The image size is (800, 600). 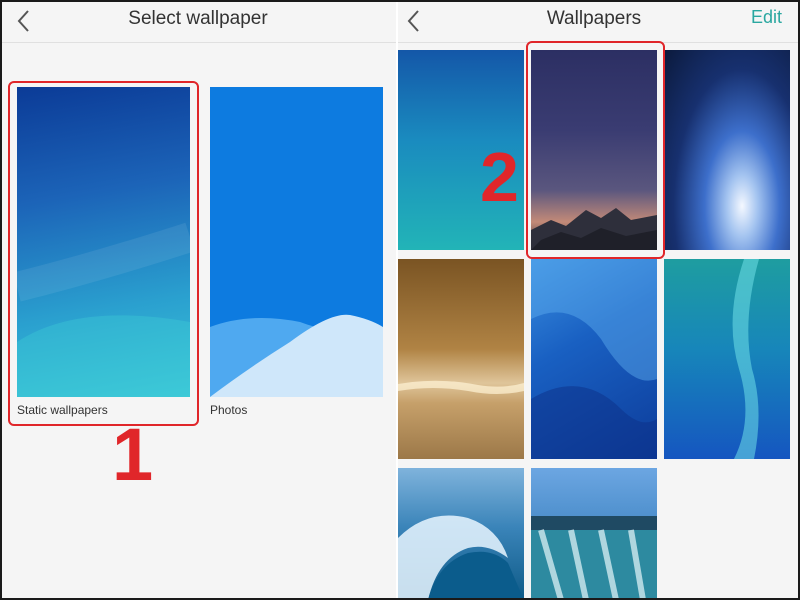 What do you see at coordinates (133, 454) in the screenshot?
I see `step-number-1: 1` at bounding box center [133, 454].